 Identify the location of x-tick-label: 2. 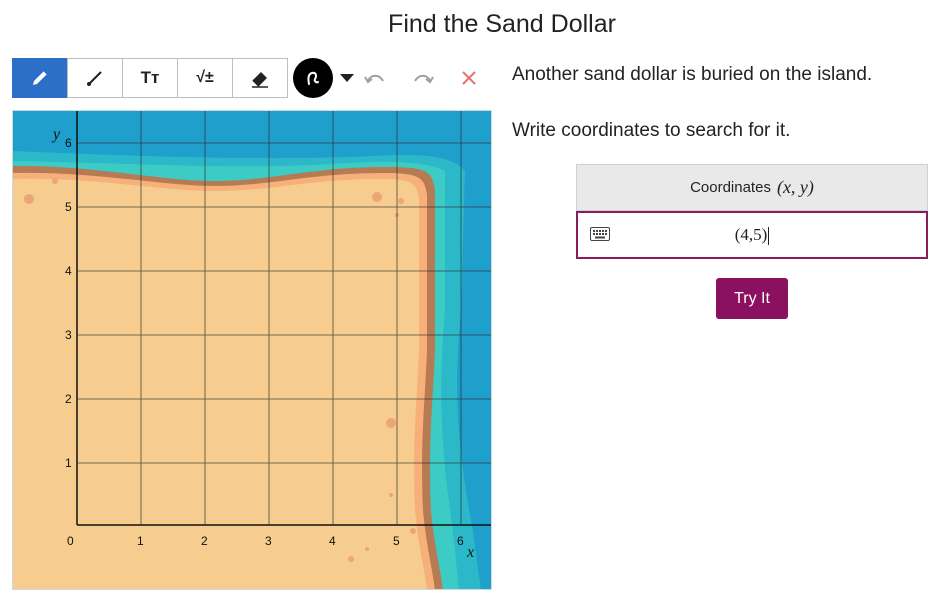
(204, 541).